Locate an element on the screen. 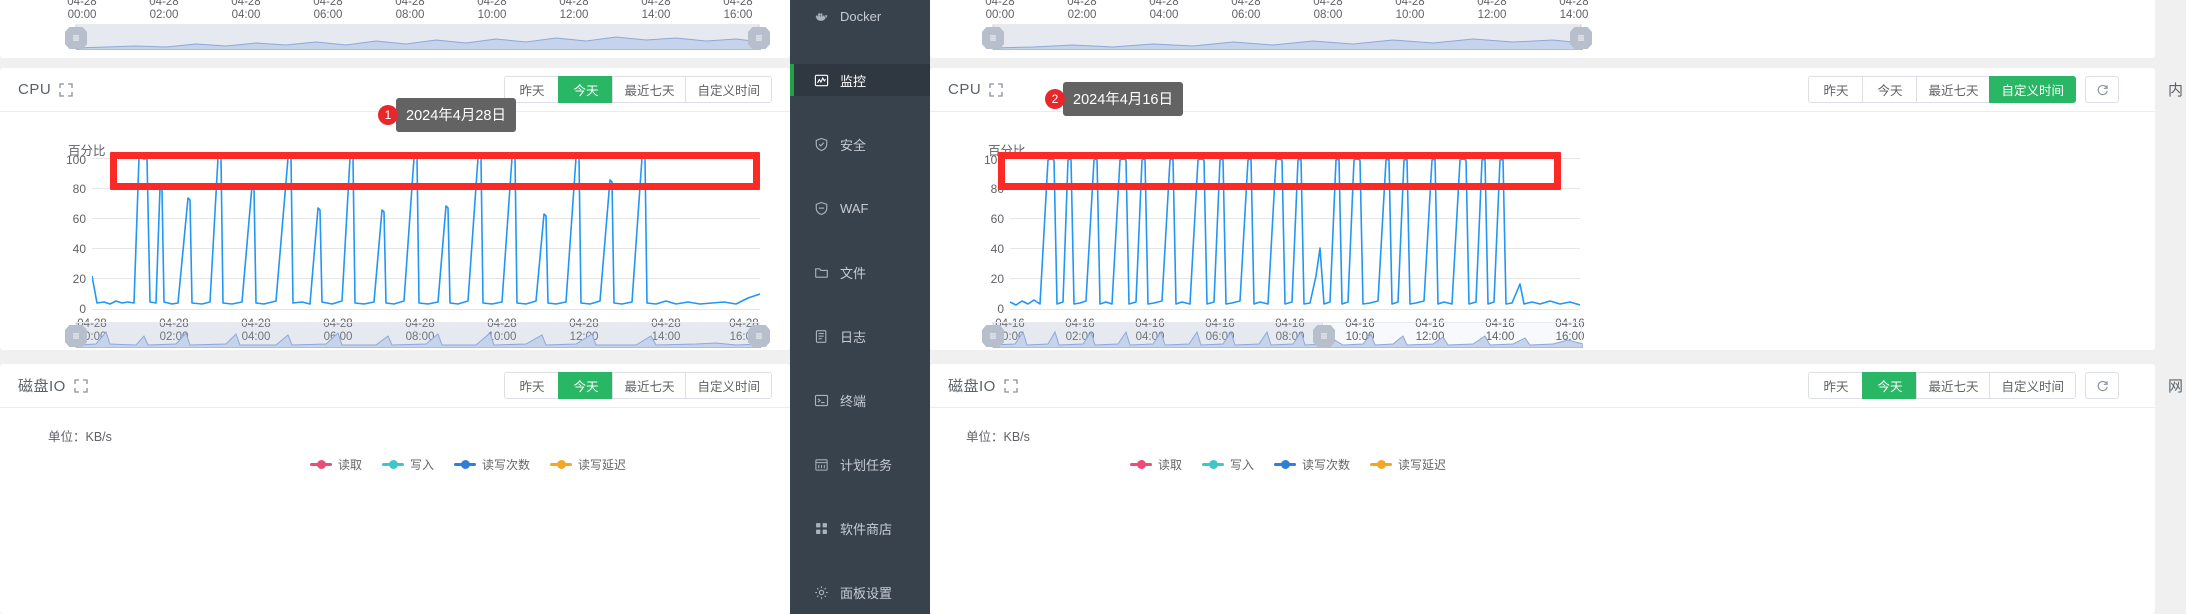 The width and height of the screenshot is (2186, 614). datazoom-preview is located at coordinates (418, 339).